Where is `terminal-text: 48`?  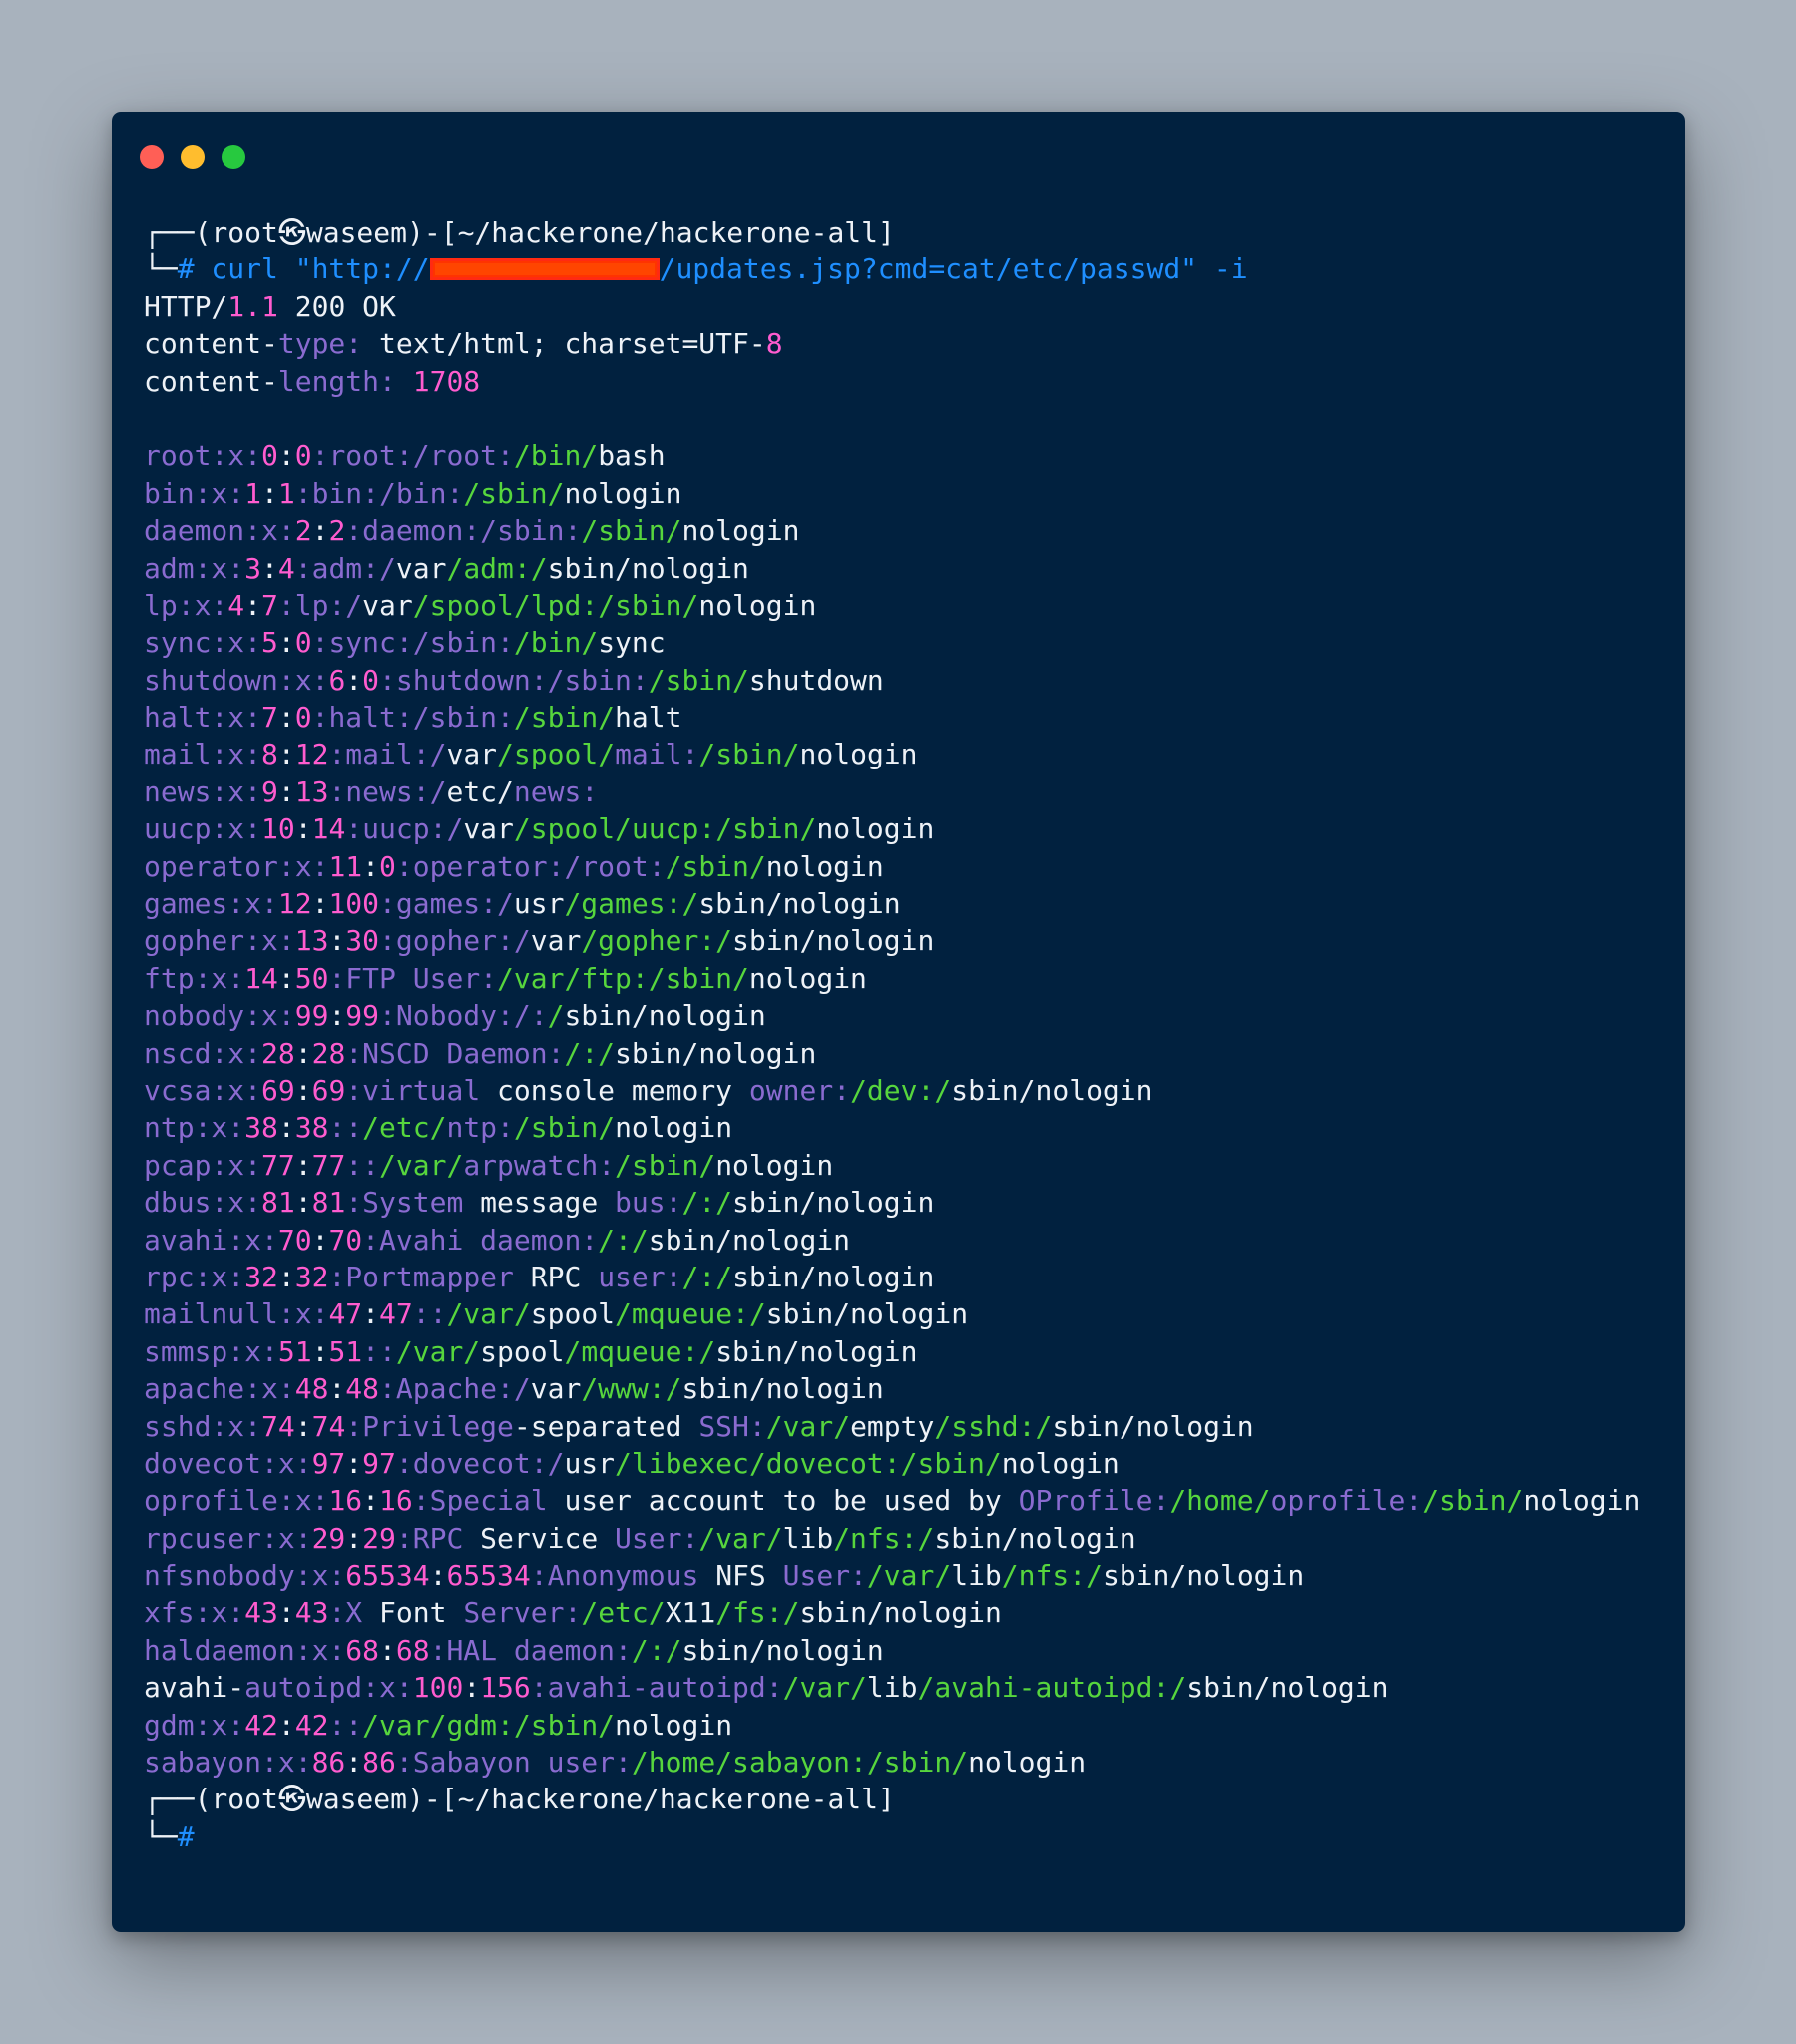 terminal-text: 48 is located at coordinates (311, 1389).